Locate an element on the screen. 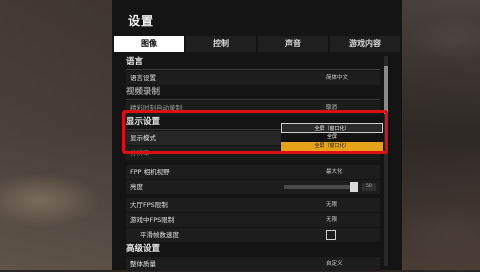 Image resolution: width=480 pixels, height=272 pixels. settings-tabs: 图像 控制 声音 游戏内容 is located at coordinates (257, 44).